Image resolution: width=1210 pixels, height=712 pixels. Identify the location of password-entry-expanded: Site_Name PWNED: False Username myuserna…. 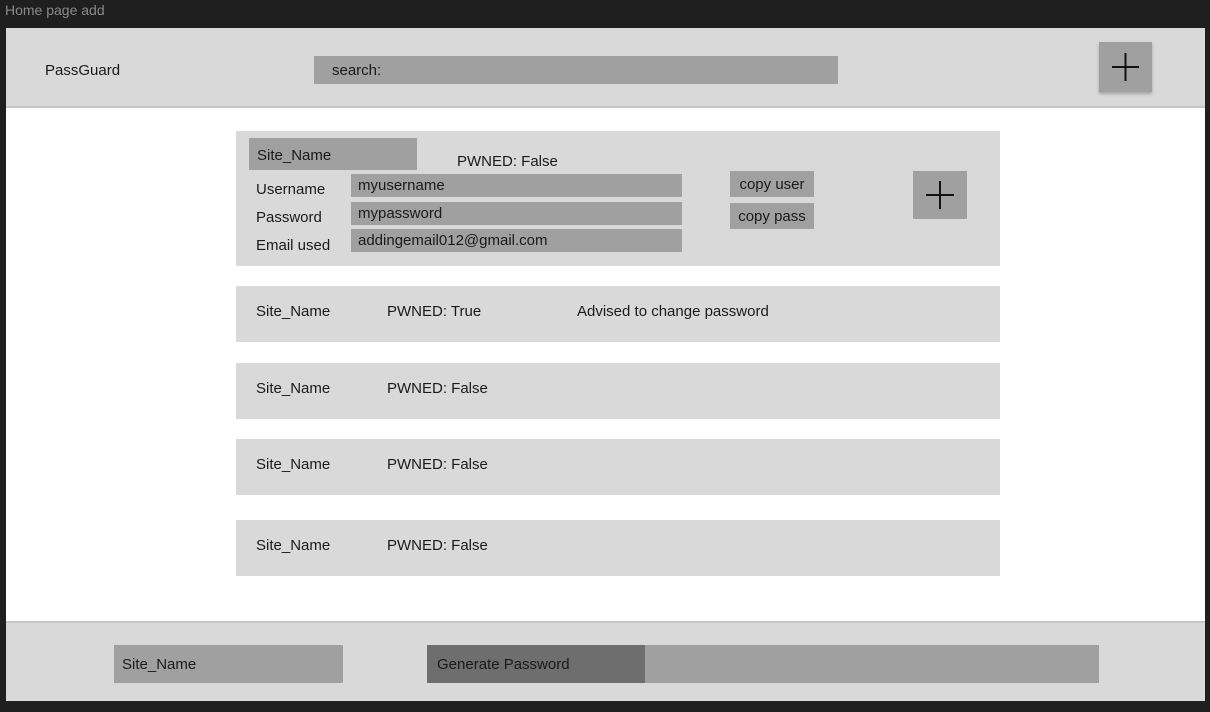
(618, 198).